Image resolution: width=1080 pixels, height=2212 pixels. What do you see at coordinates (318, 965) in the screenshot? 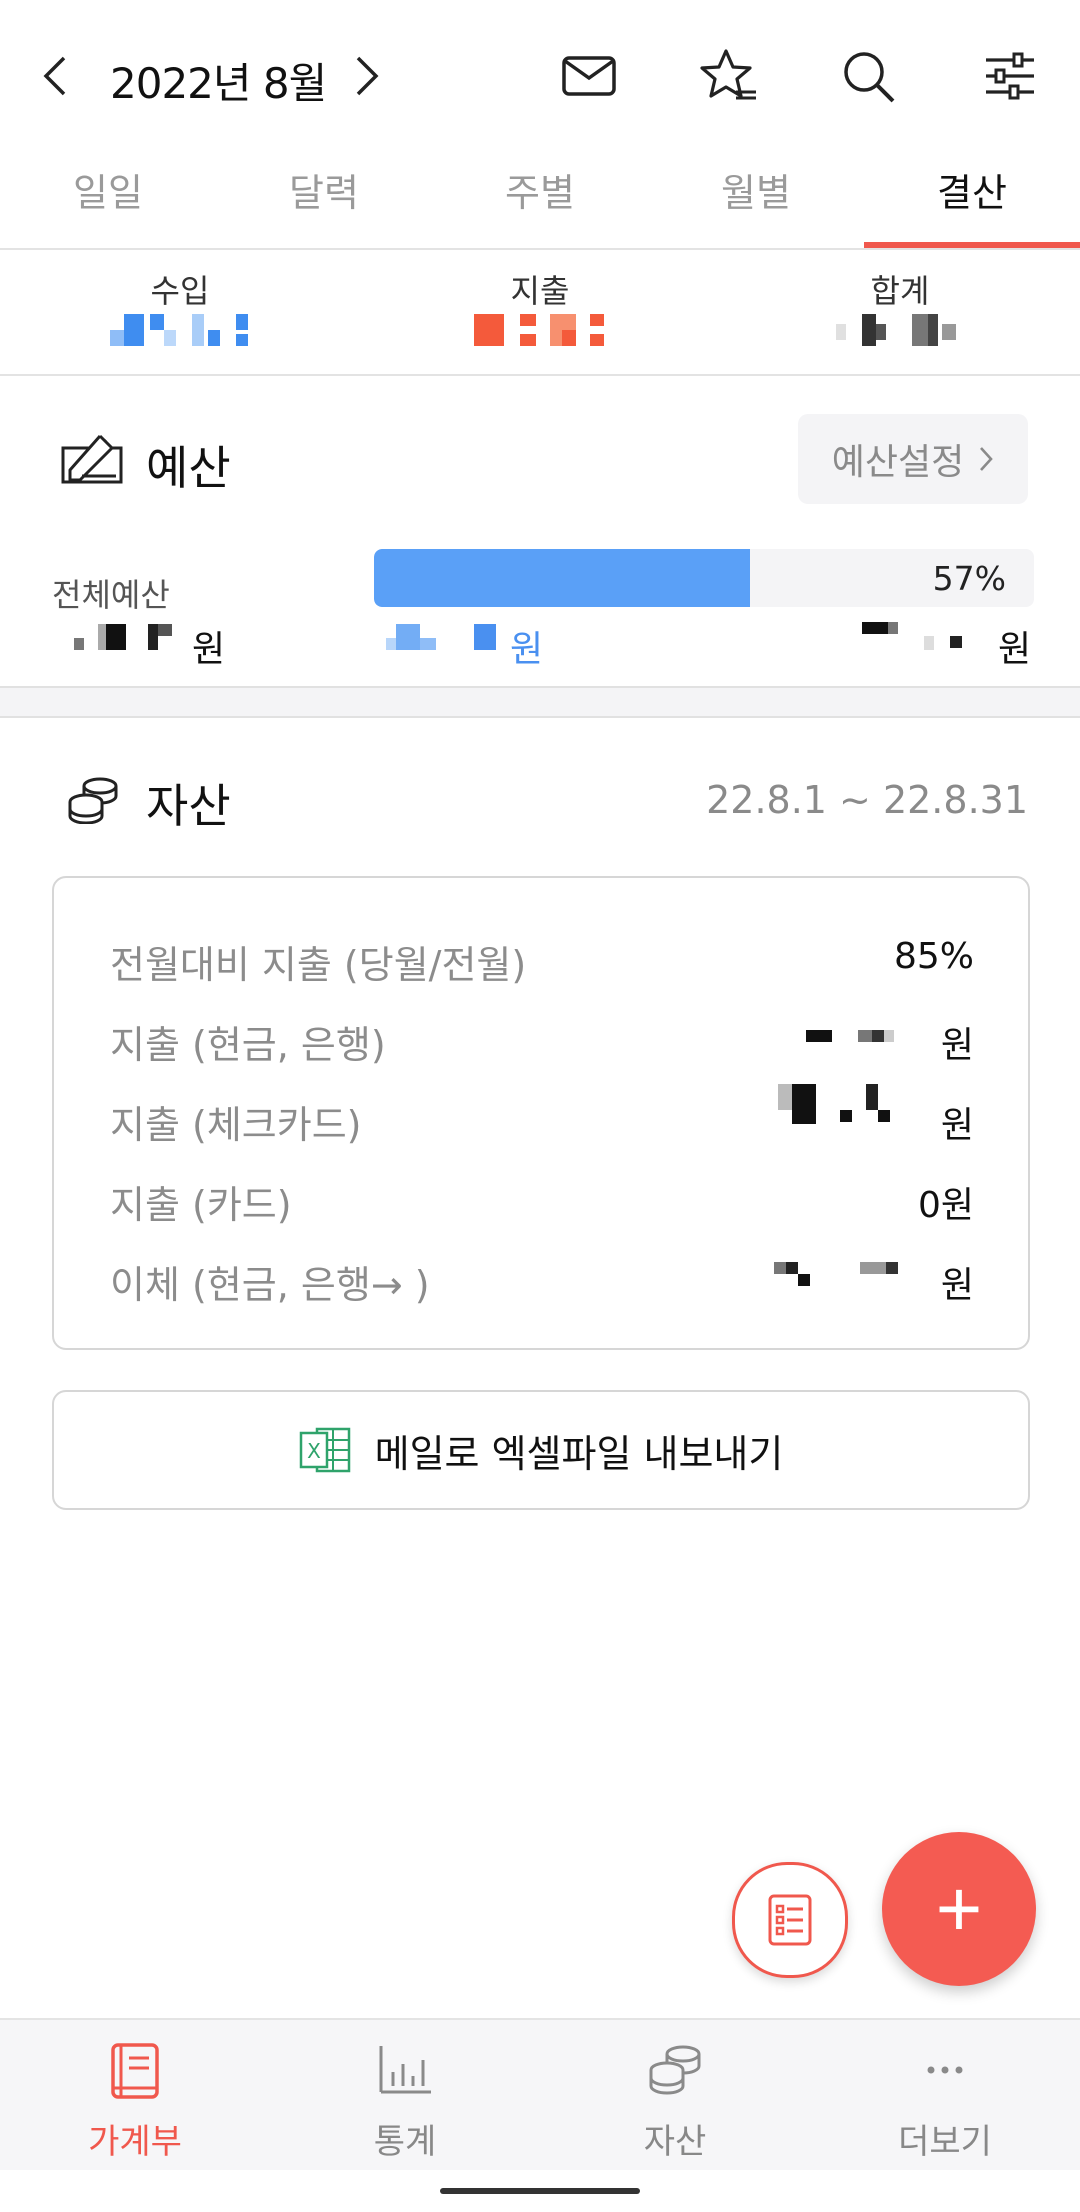
I see `row-label-expense-ratio: 전월대비 지출 (당월/전월)` at bounding box center [318, 965].